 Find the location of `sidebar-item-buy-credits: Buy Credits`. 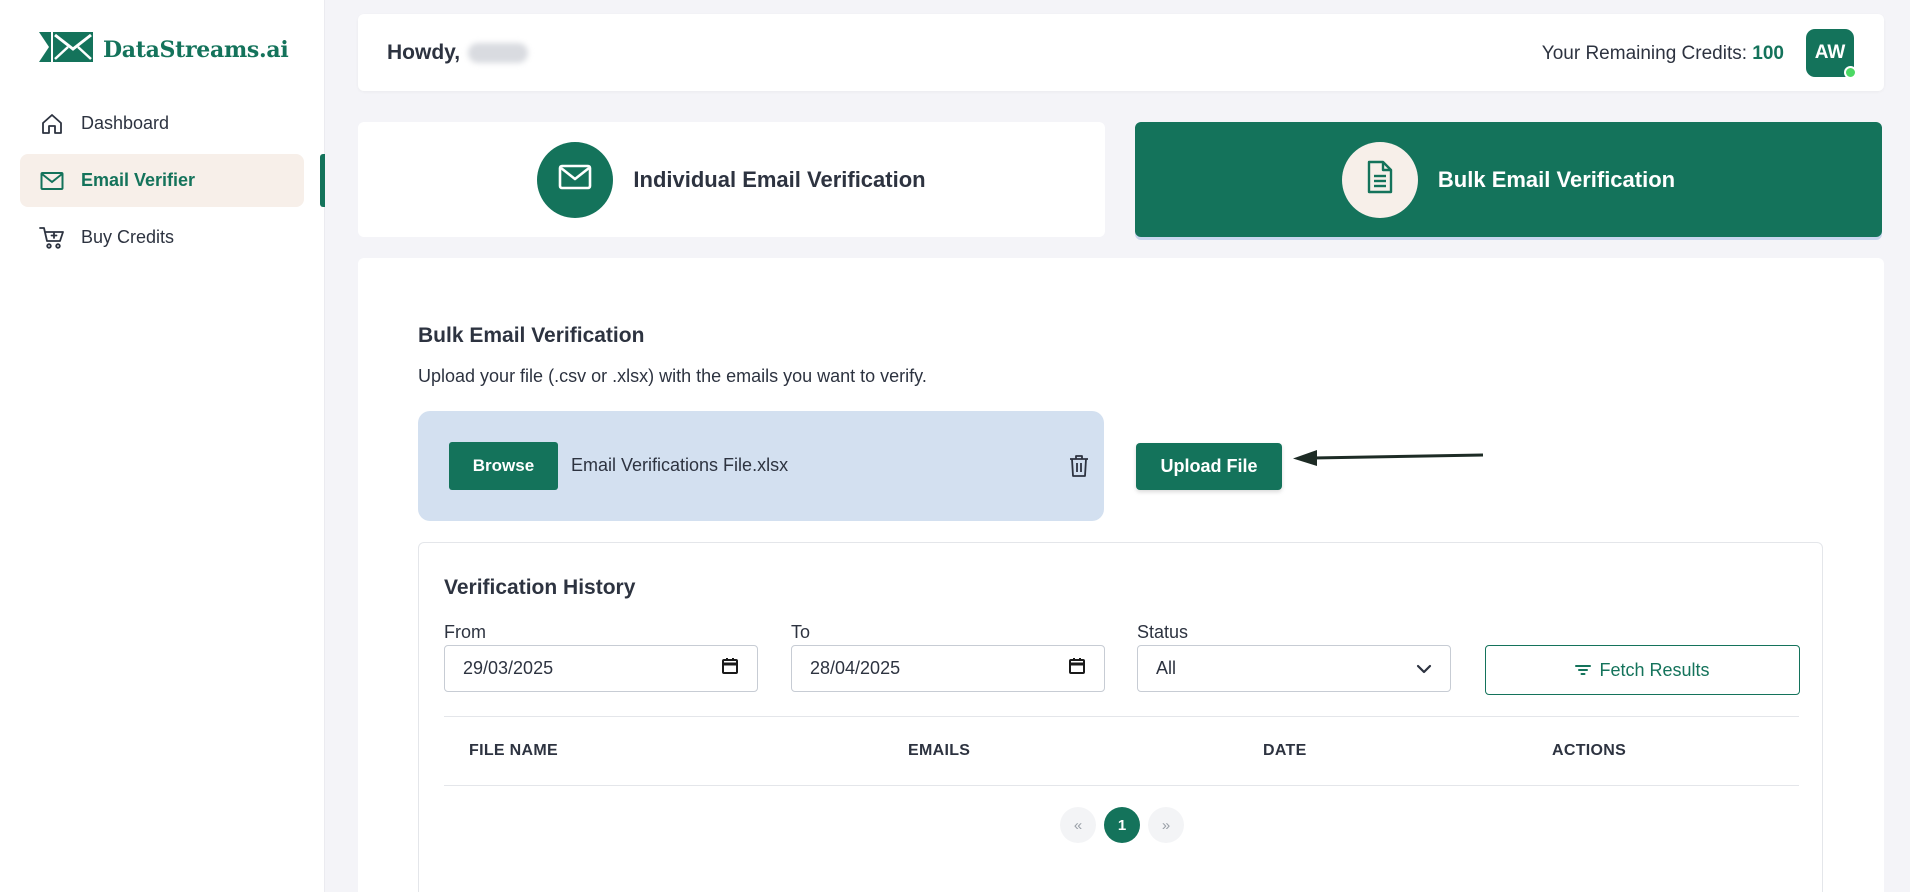

sidebar-item-buy-credits: Buy Credits is located at coordinates (162, 237).